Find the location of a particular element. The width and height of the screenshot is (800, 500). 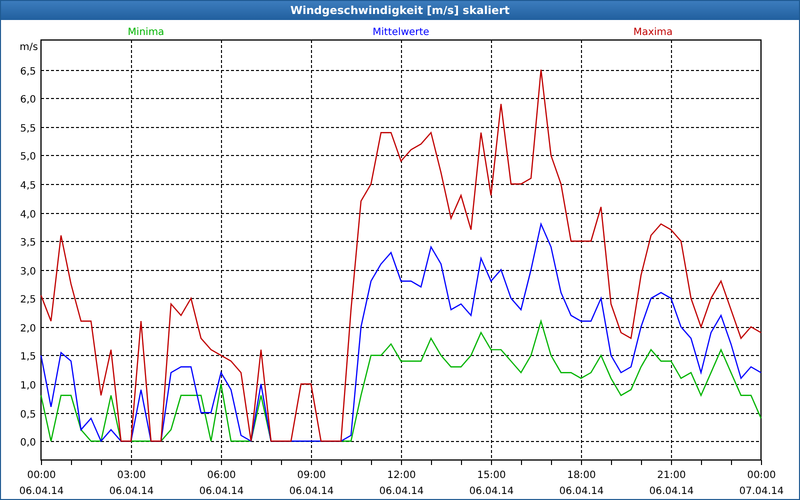

axis-tick-label: 09:00 06.04.14 is located at coordinates (311, 483).